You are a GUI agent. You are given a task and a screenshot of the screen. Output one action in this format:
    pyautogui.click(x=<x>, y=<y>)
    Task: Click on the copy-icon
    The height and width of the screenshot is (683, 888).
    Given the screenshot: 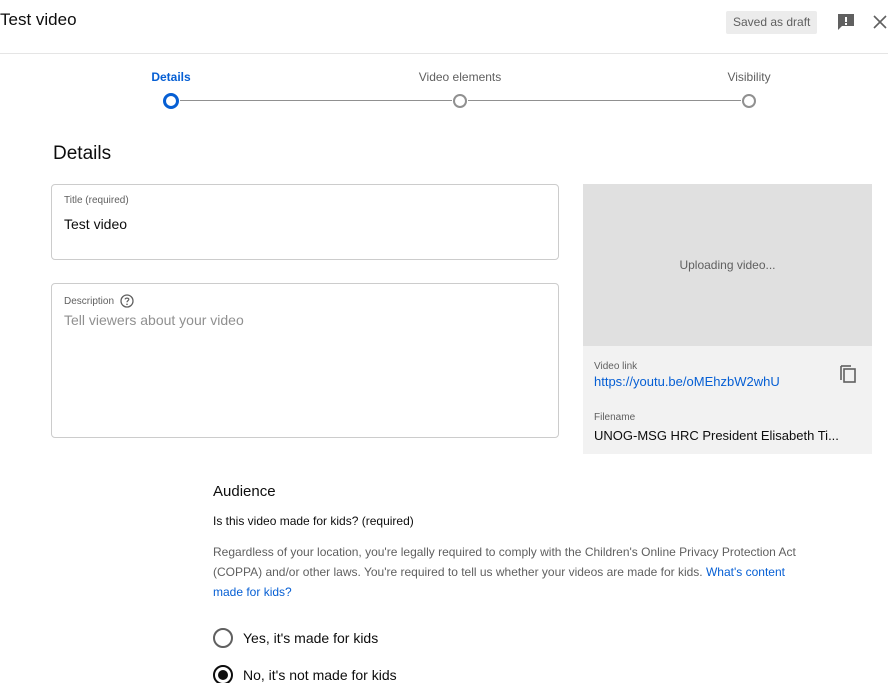 What is the action you would take?
    pyautogui.click(x=848, y=373)
    